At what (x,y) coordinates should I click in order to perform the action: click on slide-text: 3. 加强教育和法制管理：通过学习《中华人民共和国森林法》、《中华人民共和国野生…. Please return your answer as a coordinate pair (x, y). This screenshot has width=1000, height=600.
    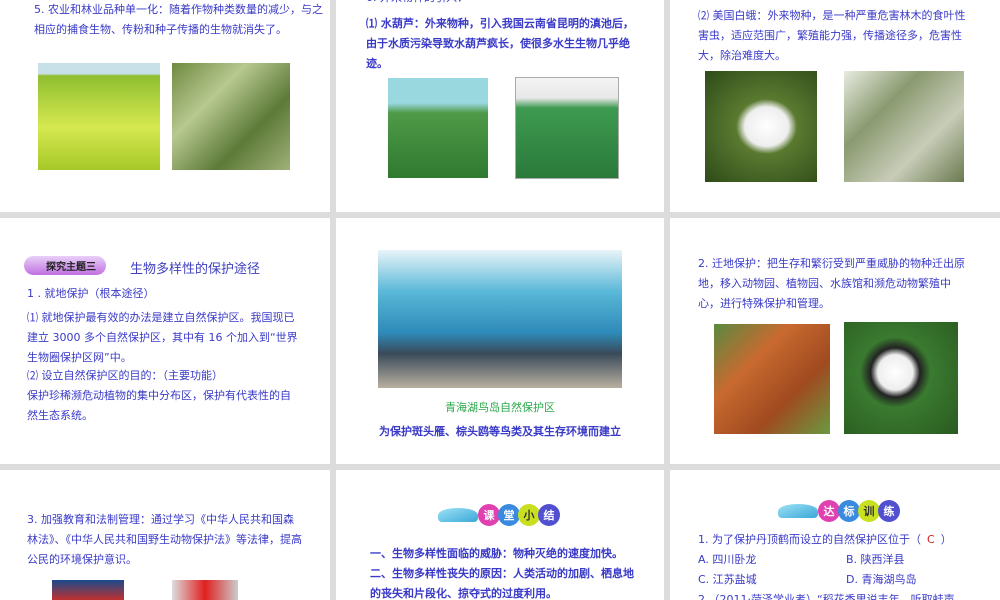
    Looking at the image, I should click on (164, 539).